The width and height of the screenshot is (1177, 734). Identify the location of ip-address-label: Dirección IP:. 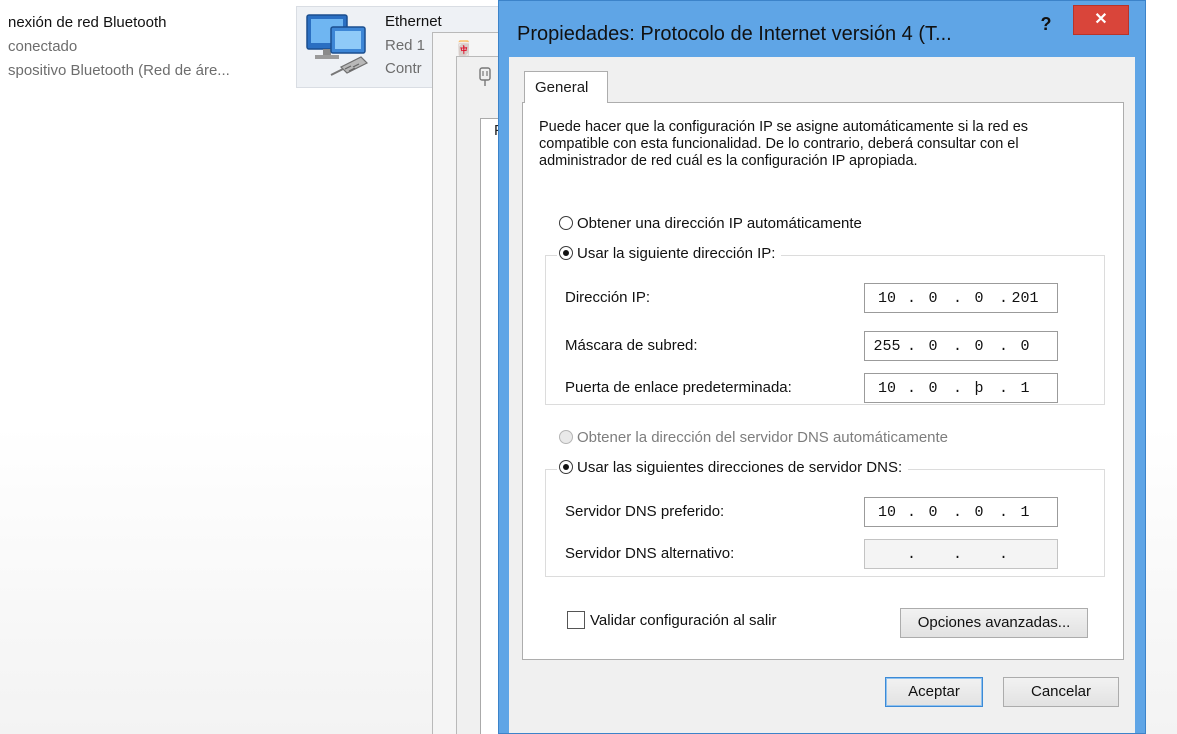
(608, 297).